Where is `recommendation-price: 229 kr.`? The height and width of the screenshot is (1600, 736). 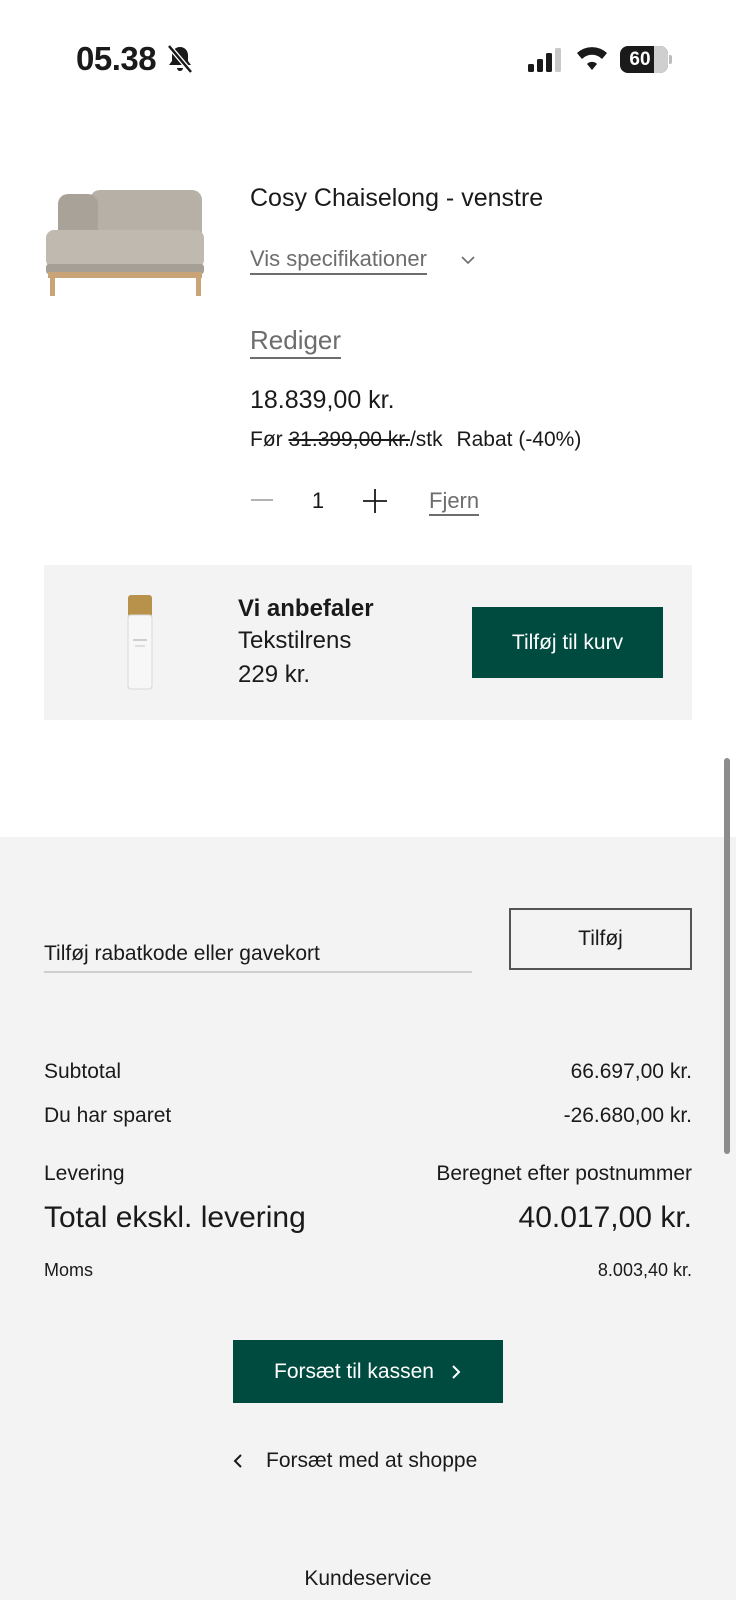 recommendation-price: 229 kr. is located at coordinates (274, 674).